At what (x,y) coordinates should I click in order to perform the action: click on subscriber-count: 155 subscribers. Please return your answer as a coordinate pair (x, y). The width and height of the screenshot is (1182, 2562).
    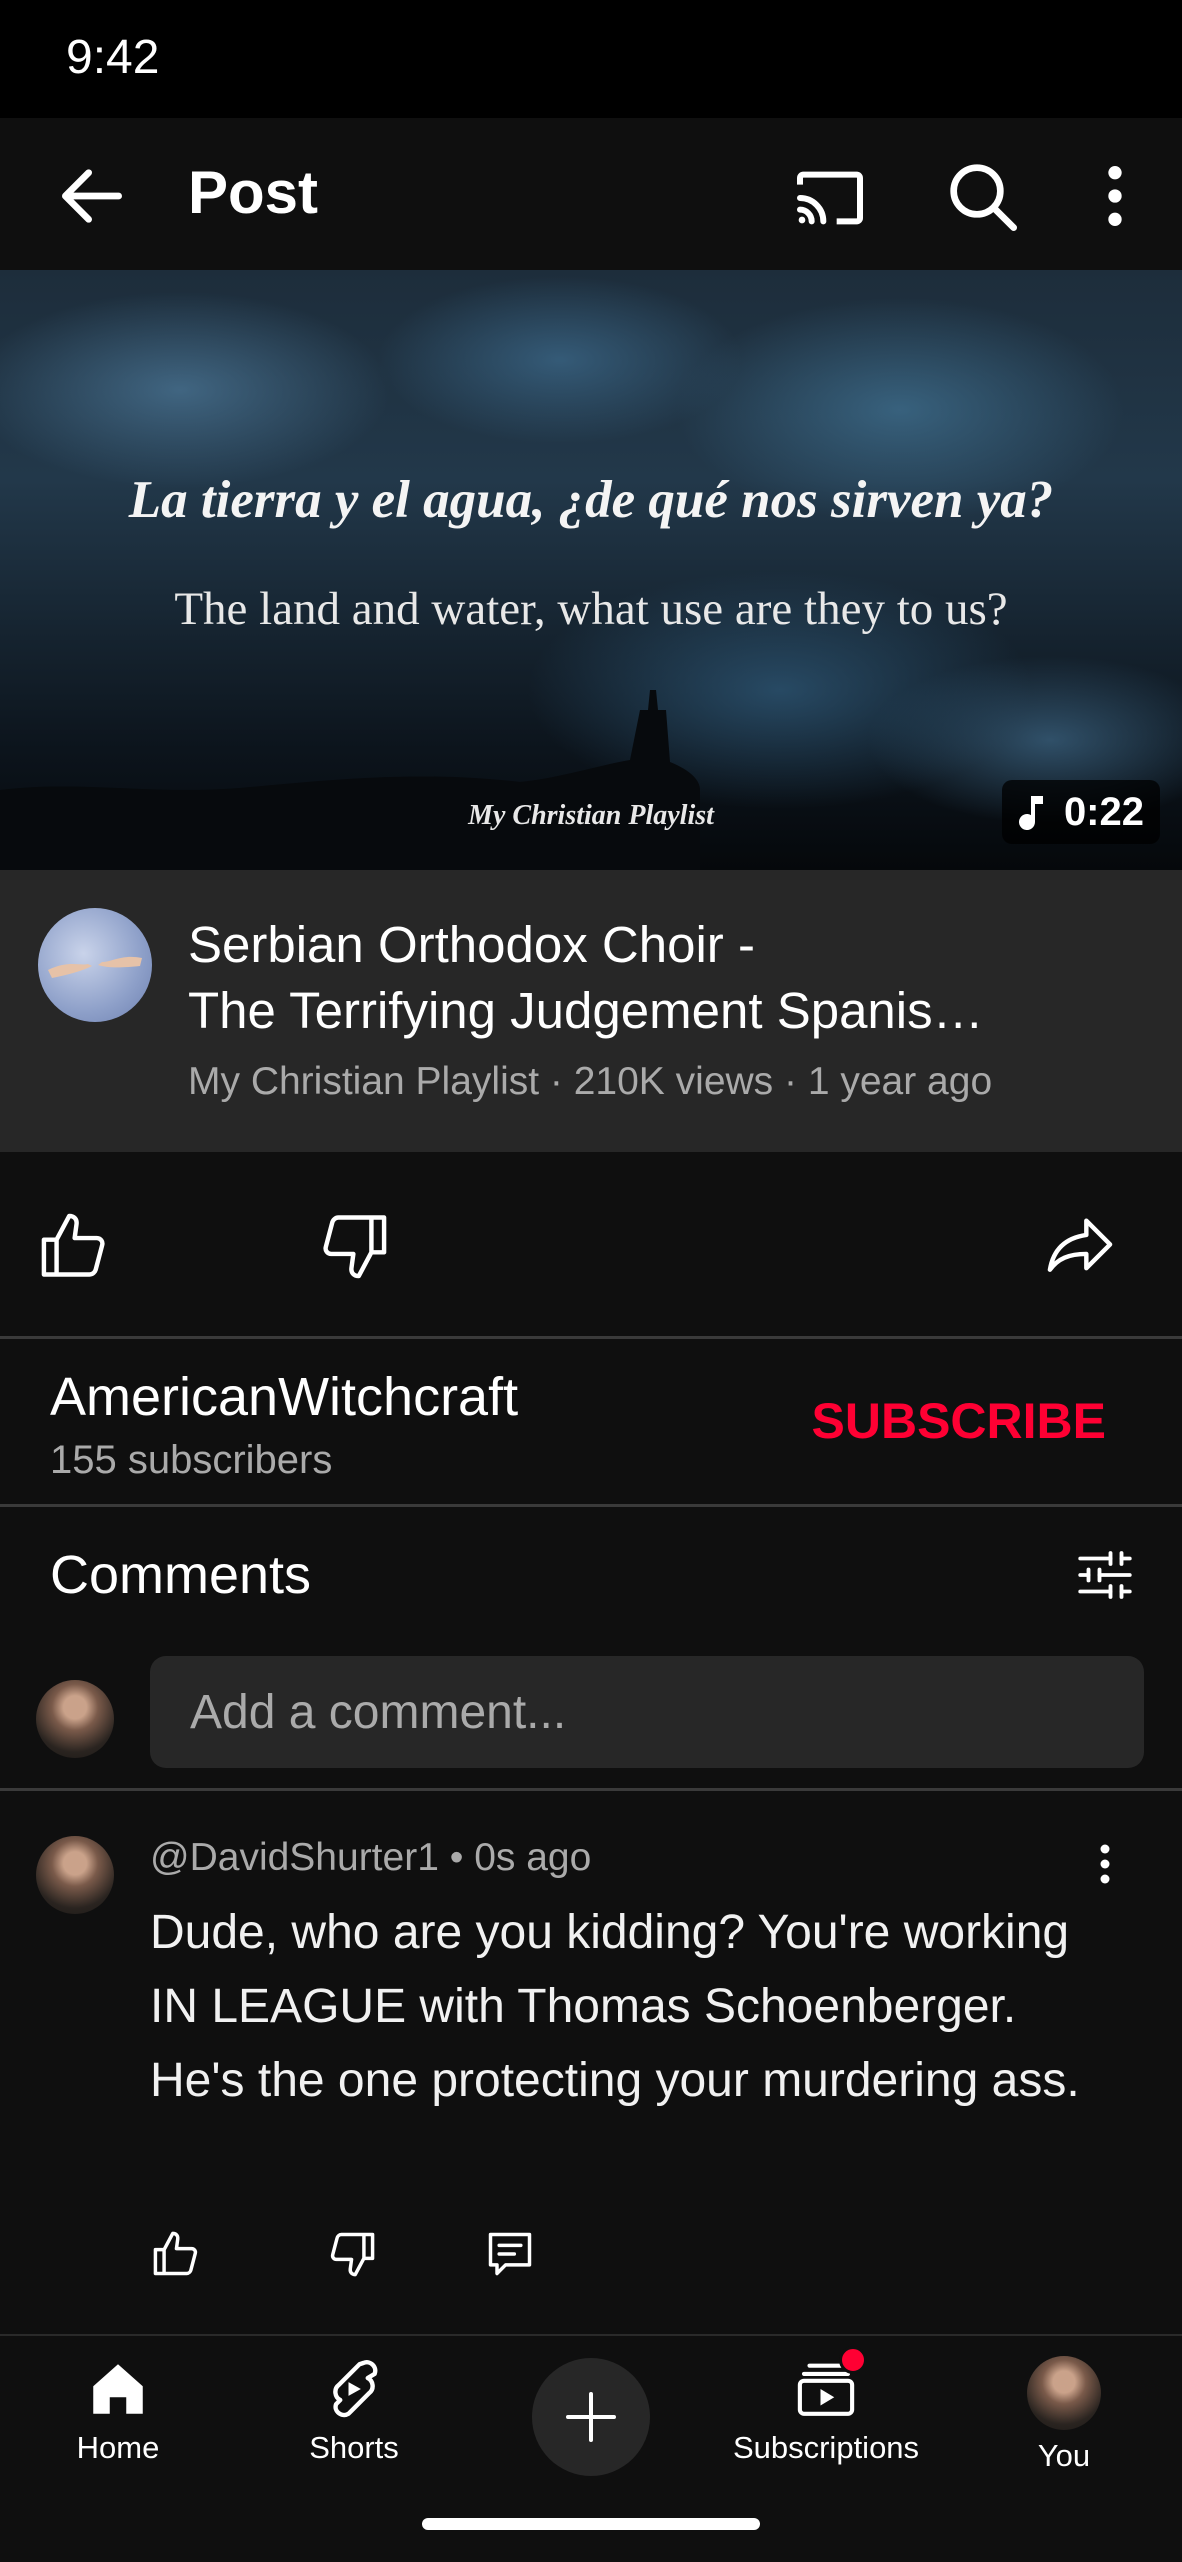
    Looking at the image, I should click on (191, 1460).